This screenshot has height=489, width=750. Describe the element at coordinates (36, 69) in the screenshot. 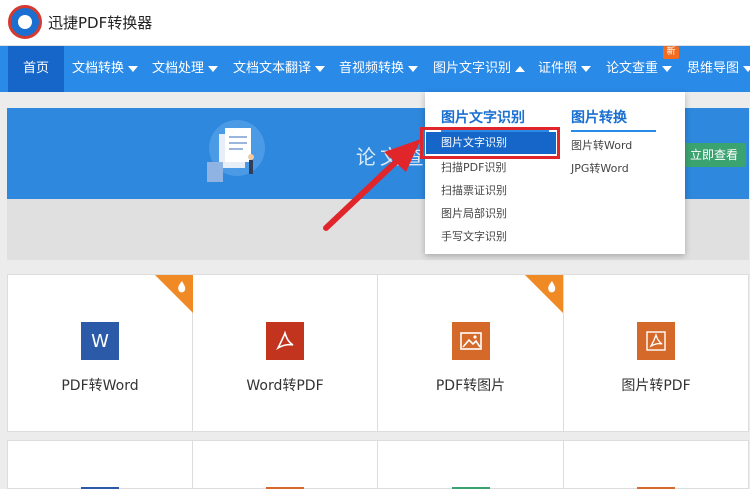

I see `nav-item-home: 首页` at that location.